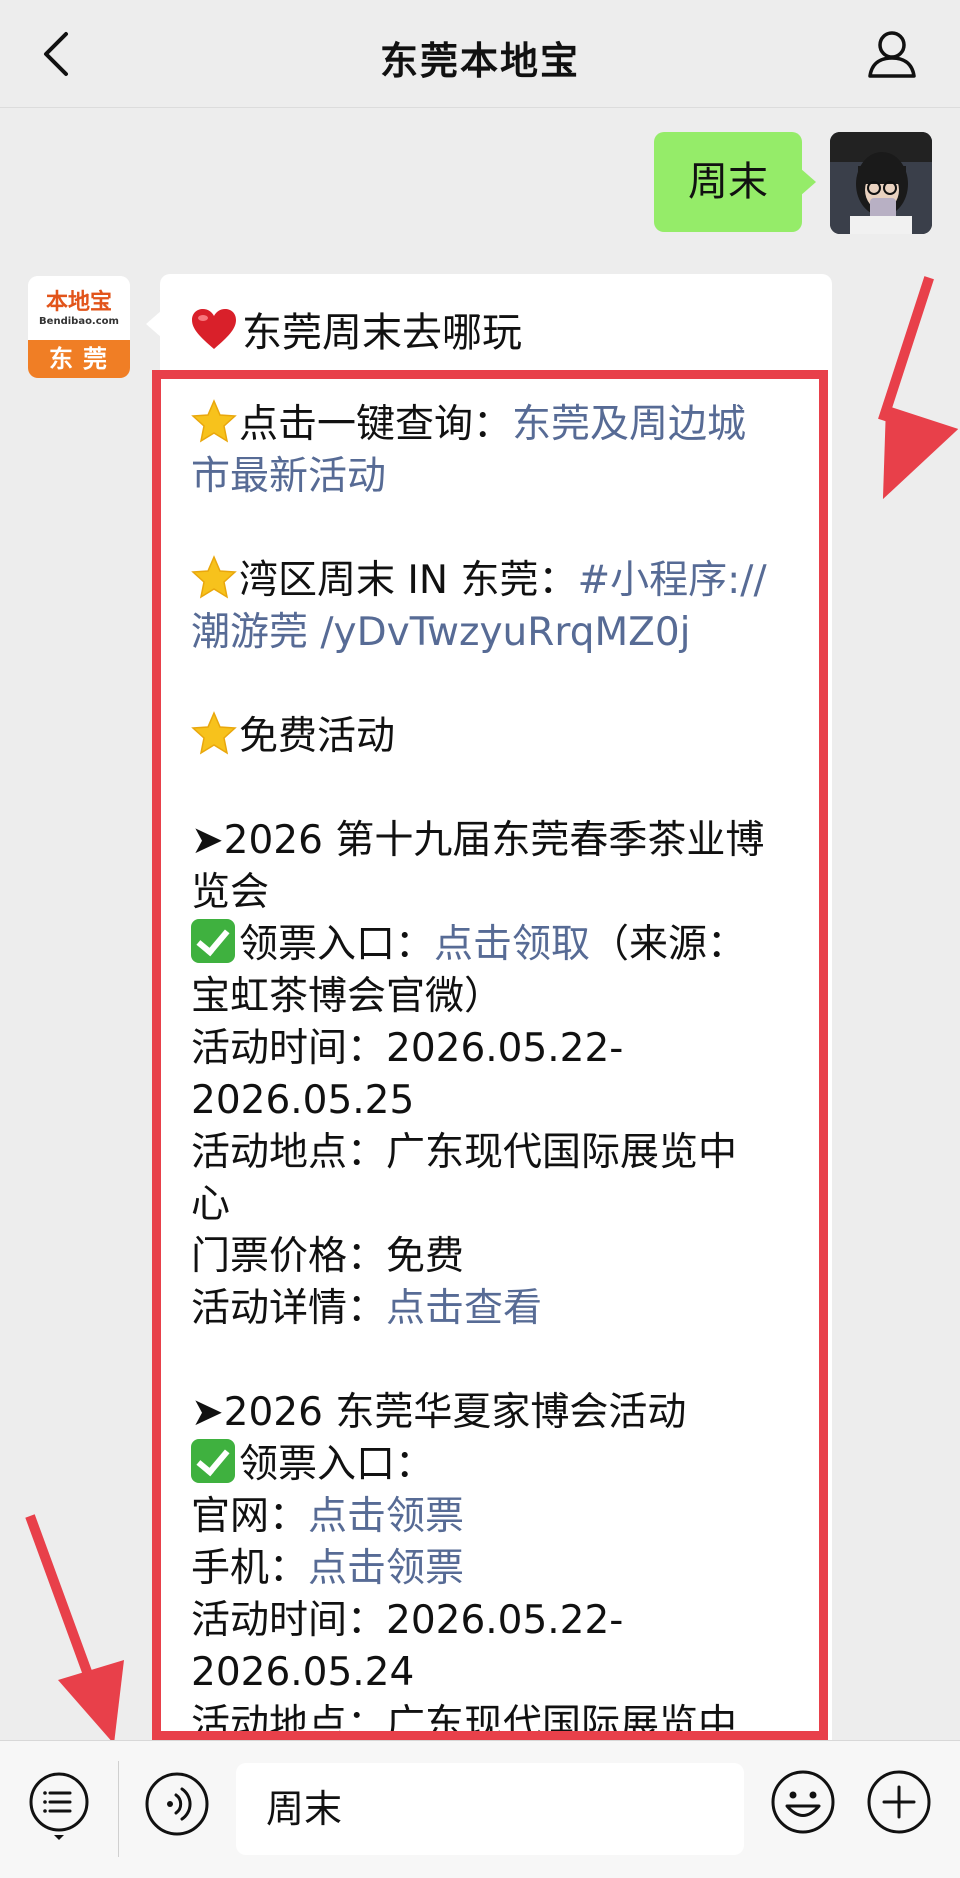 This screenshot has height=1878, width=960. What do you see at coordinates (74, 1627) in the screenshot?
I see `red-arrow-bottom-left` at bounding box center [74, 1627].